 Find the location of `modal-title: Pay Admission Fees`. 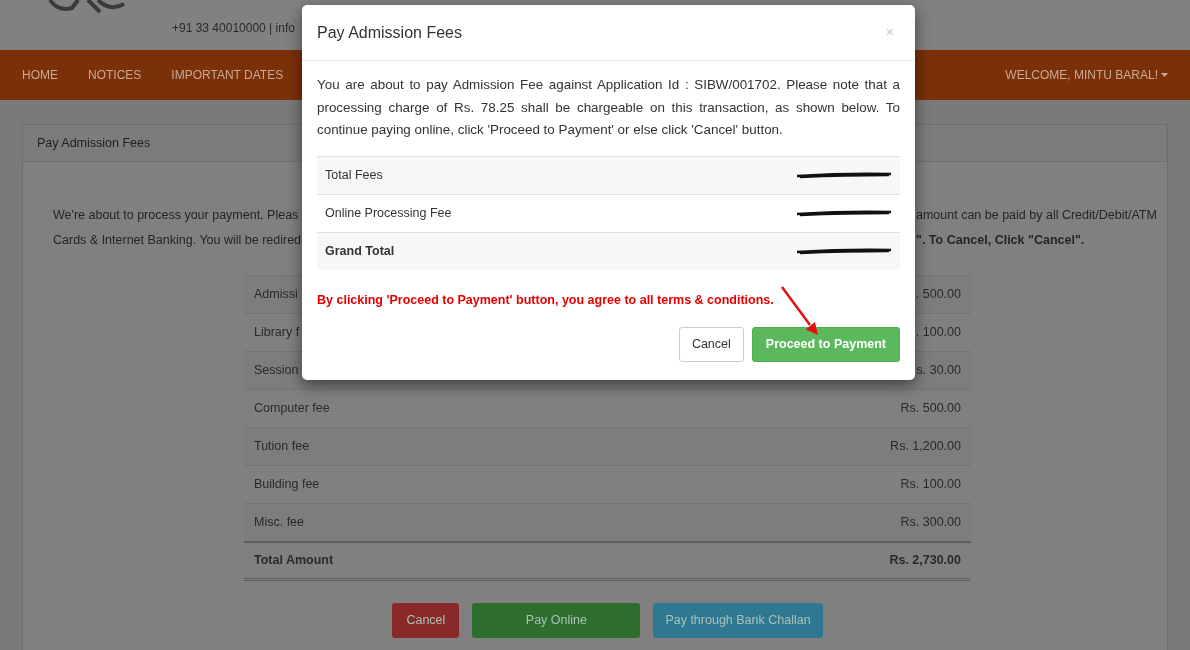

modal-title: Pay Admission Fees is located at coordinates (389, 32).